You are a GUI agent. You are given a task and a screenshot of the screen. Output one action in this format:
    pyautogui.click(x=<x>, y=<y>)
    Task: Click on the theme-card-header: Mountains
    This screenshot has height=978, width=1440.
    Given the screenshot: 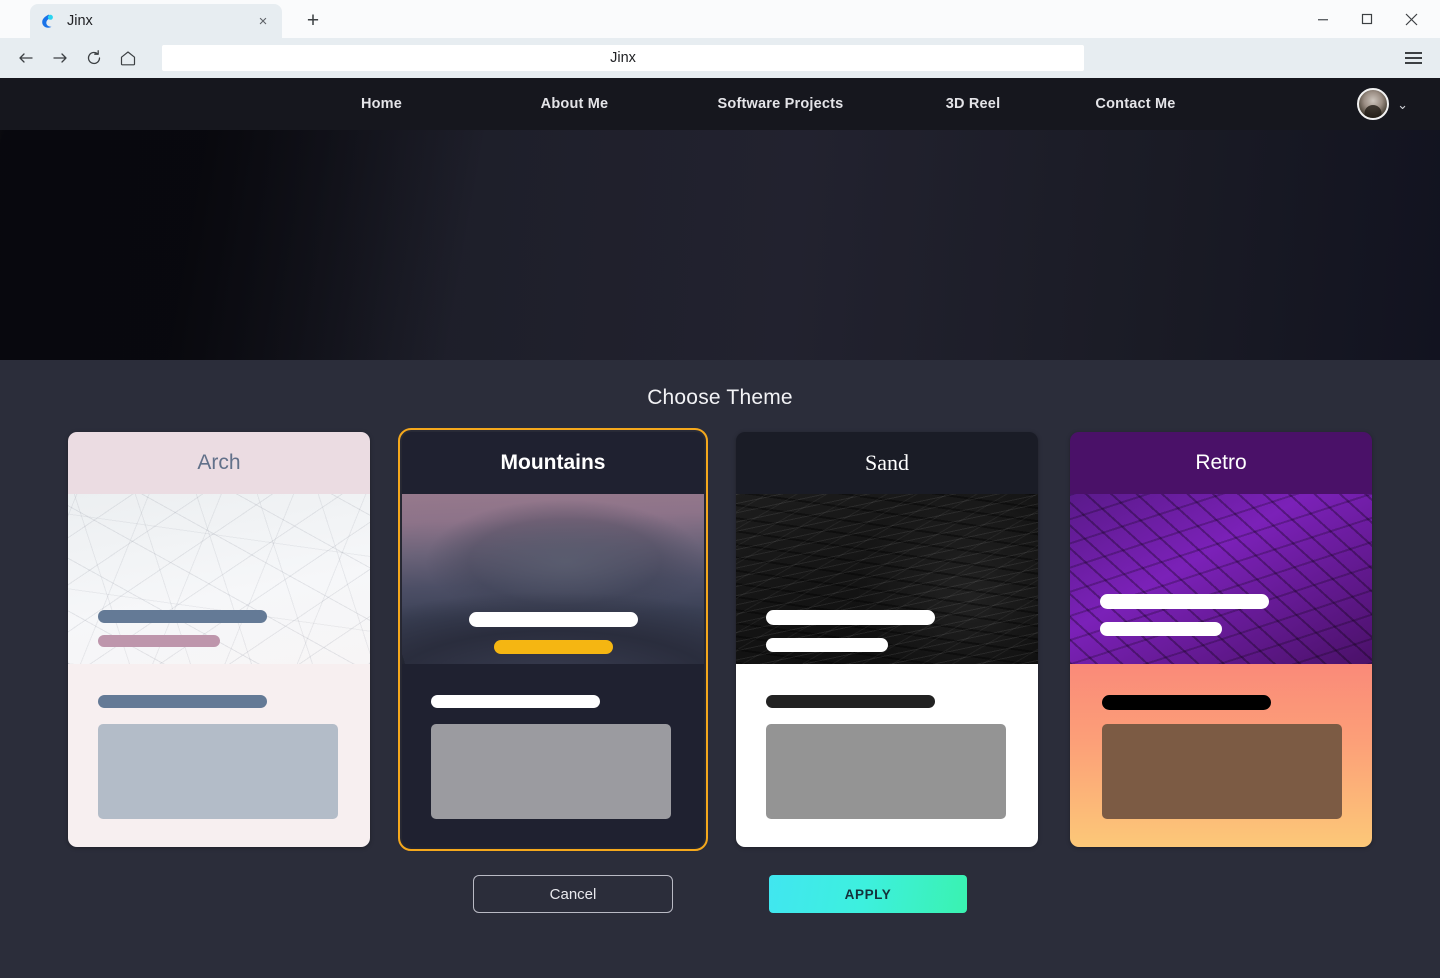 What is the action you would take?
    pyautogui.click(x=553, y=463)
    